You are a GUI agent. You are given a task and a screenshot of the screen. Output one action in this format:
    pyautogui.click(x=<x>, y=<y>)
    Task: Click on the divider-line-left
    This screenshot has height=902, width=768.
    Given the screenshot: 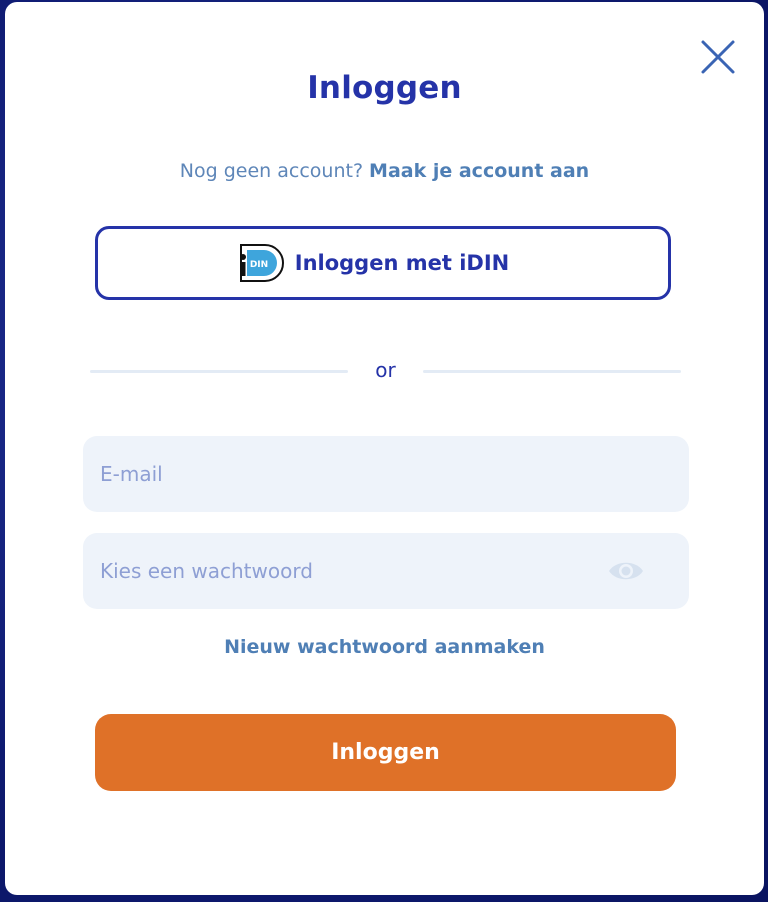 What is the action you would take?
    pyautogui.click(x=219, y=371)
    